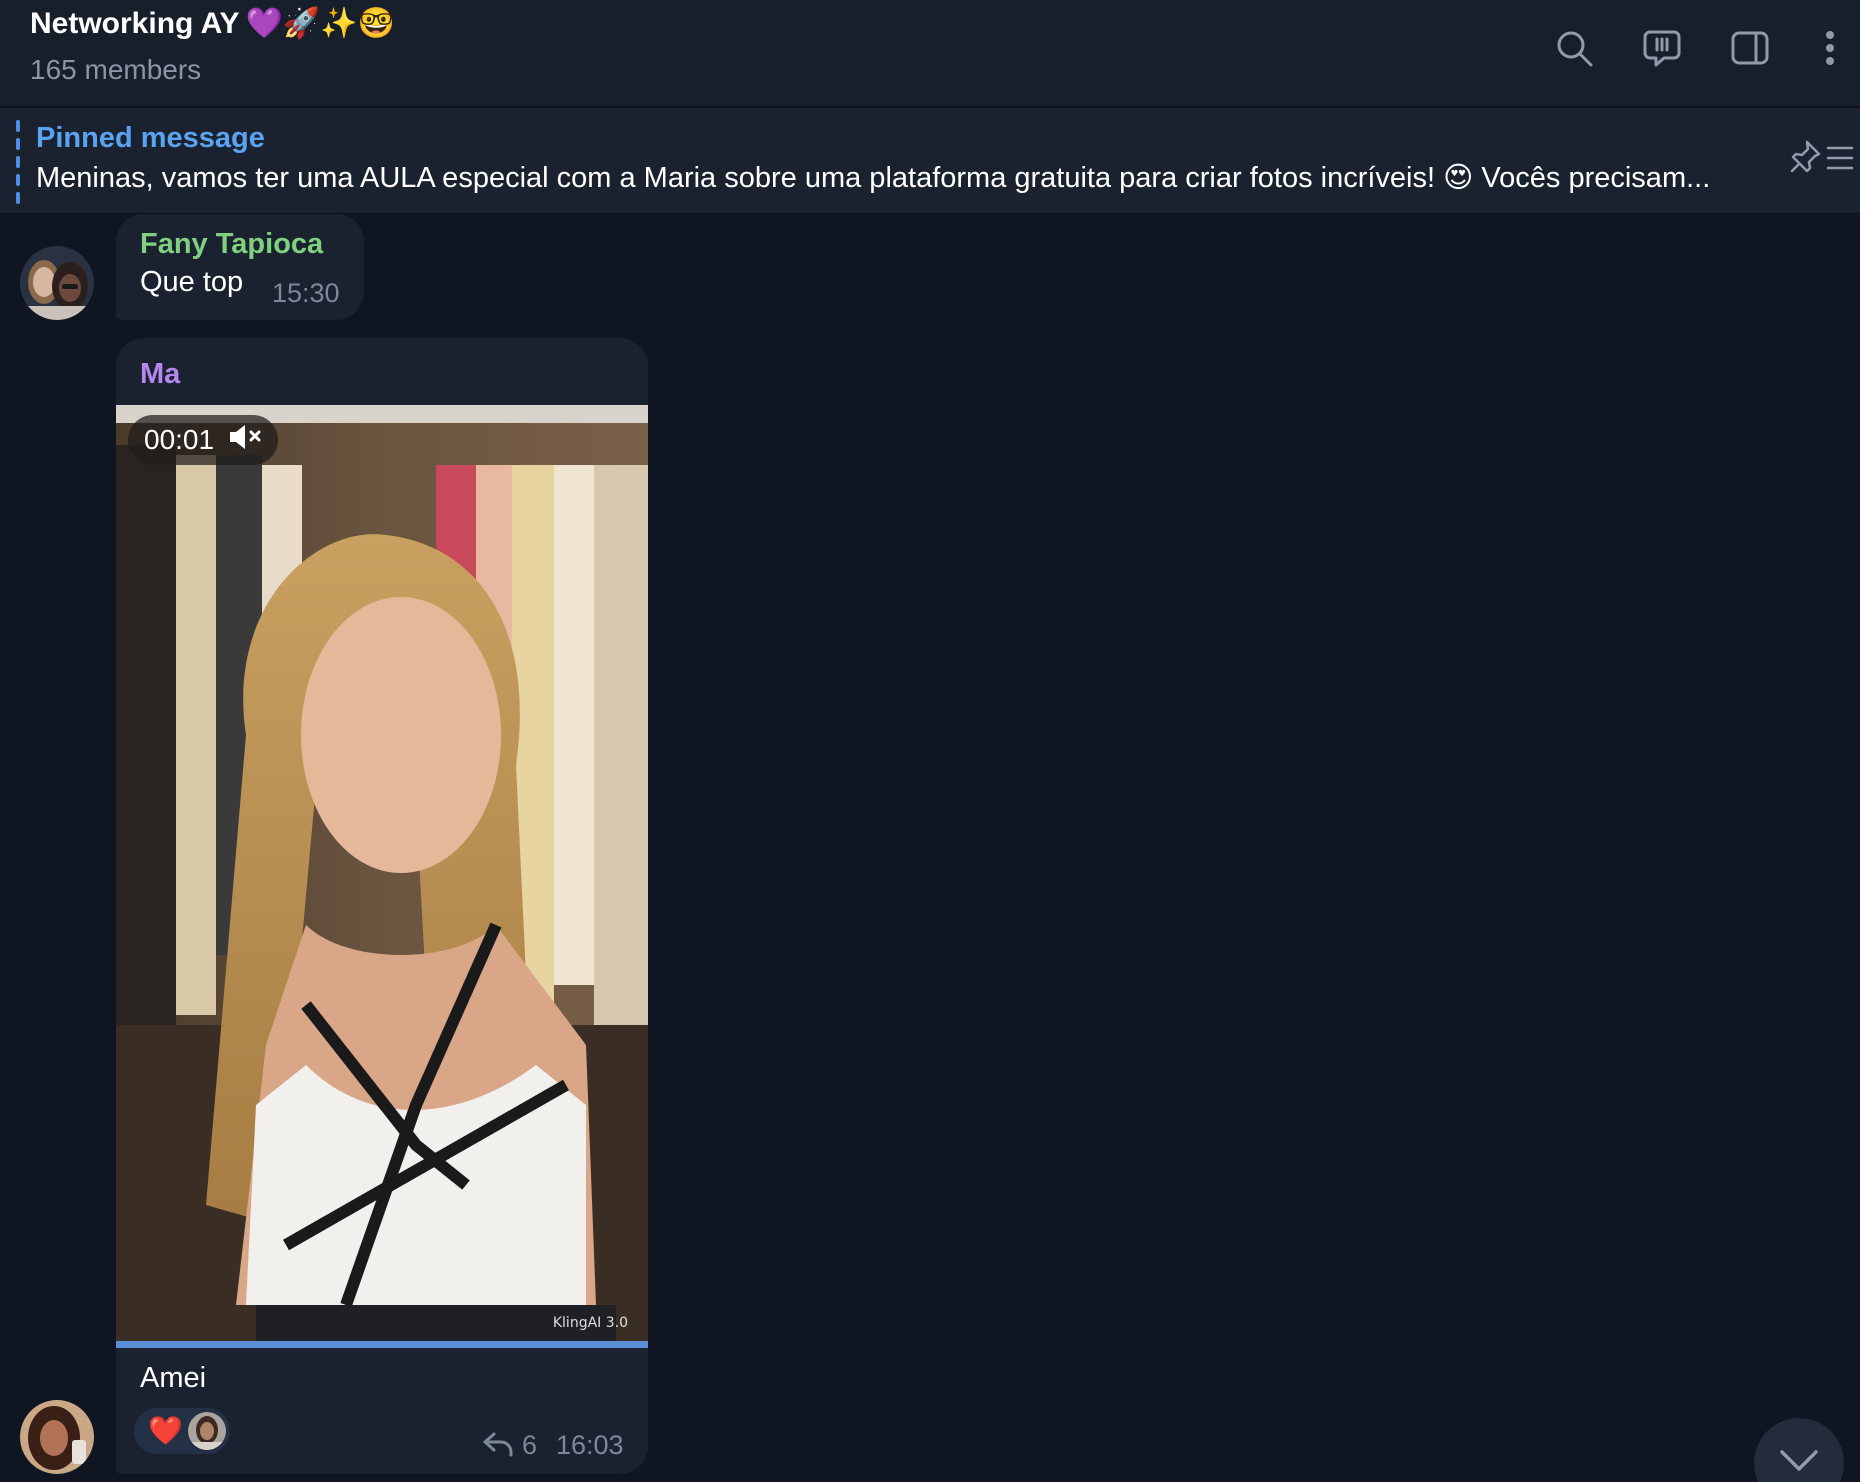  I want to click on pinned-label: Pinned message, so click(150, 138).